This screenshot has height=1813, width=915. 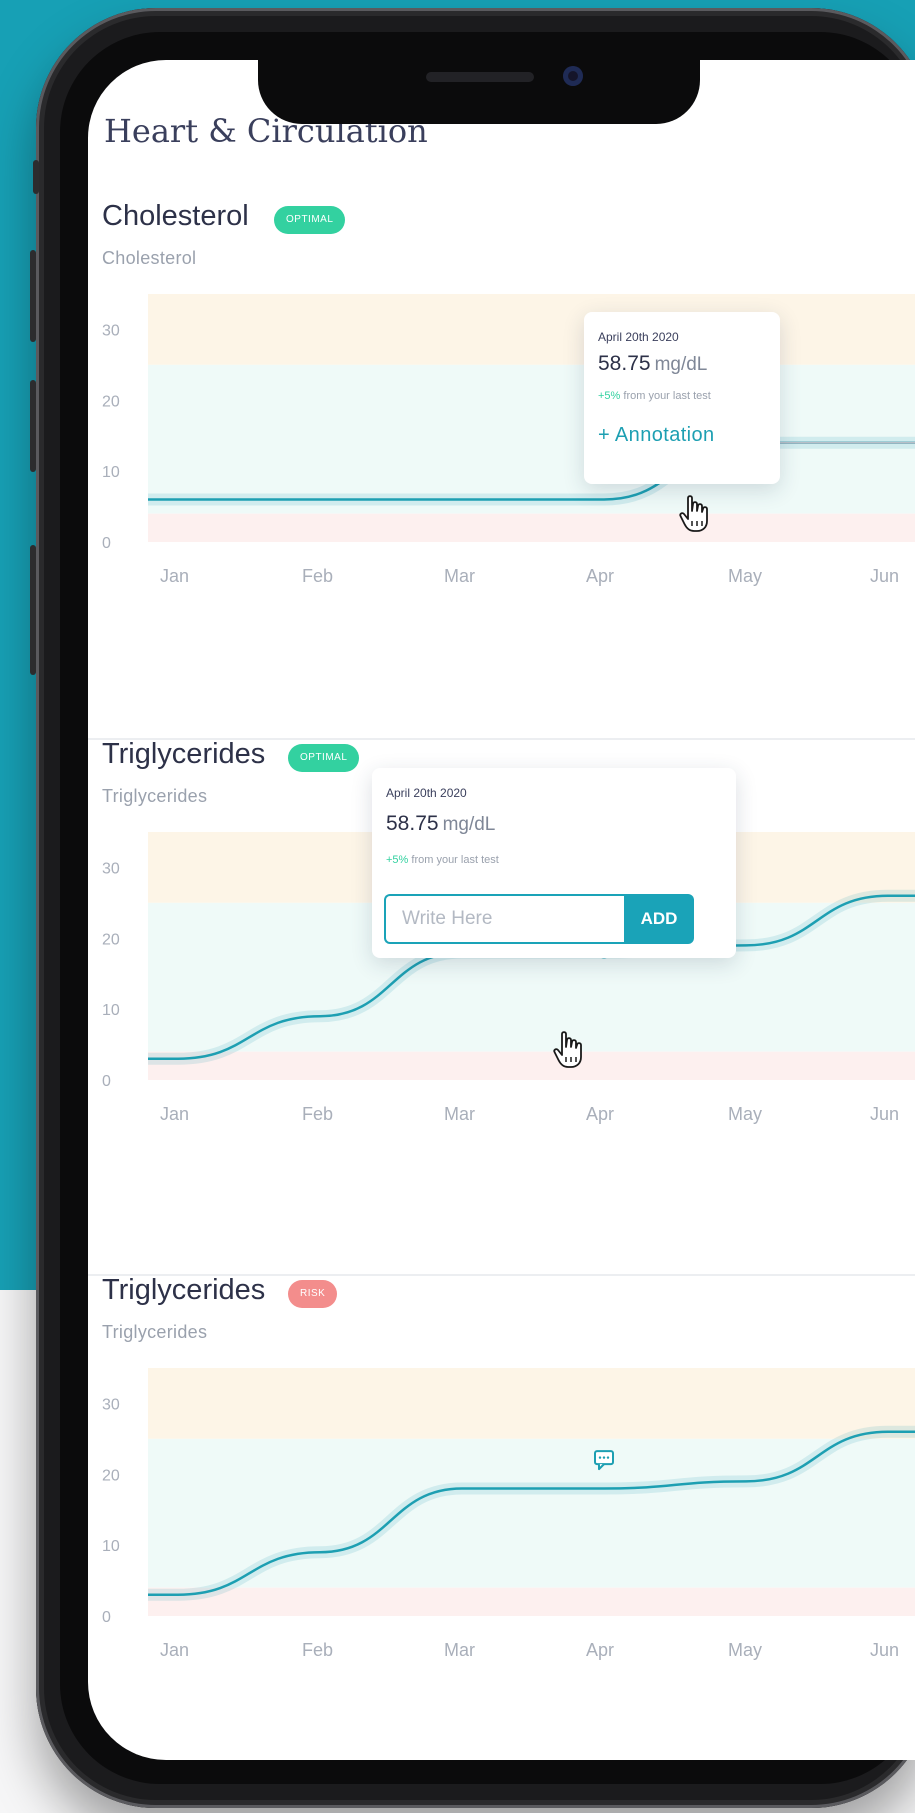 I want to click on status-badge: RISK, so click(x=313, y=1294).